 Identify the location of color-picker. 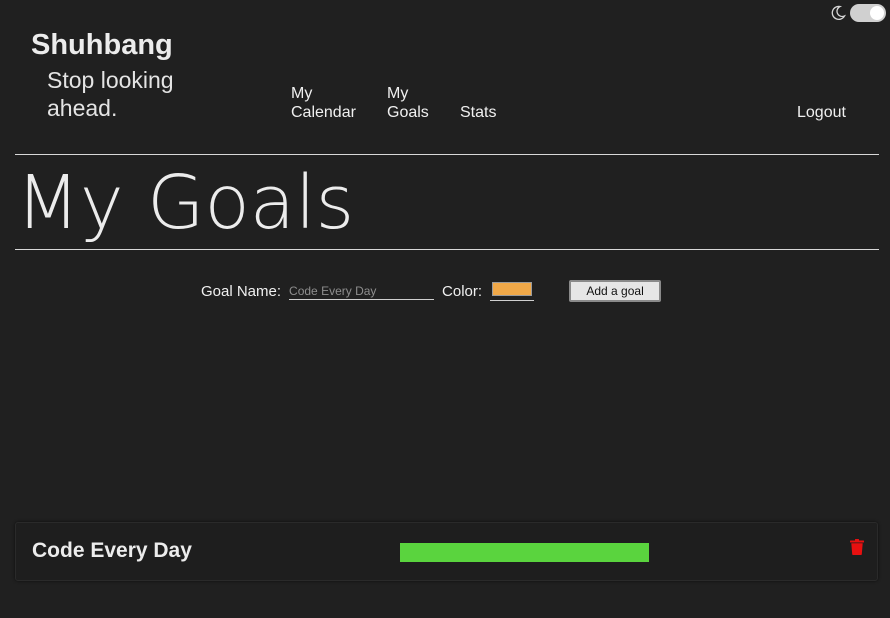
(512, 291).